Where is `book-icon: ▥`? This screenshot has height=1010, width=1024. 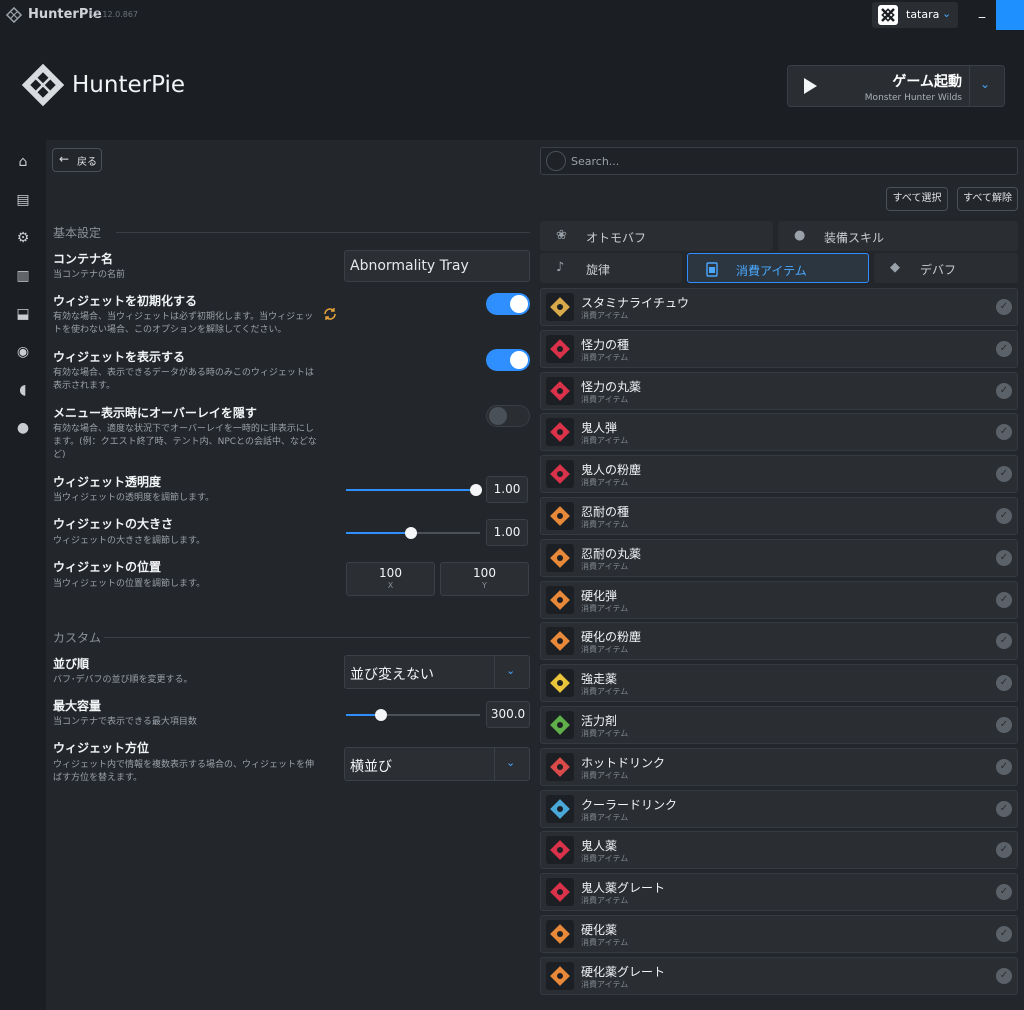
book-icon: ▥ is located at coordinates (23, 276).